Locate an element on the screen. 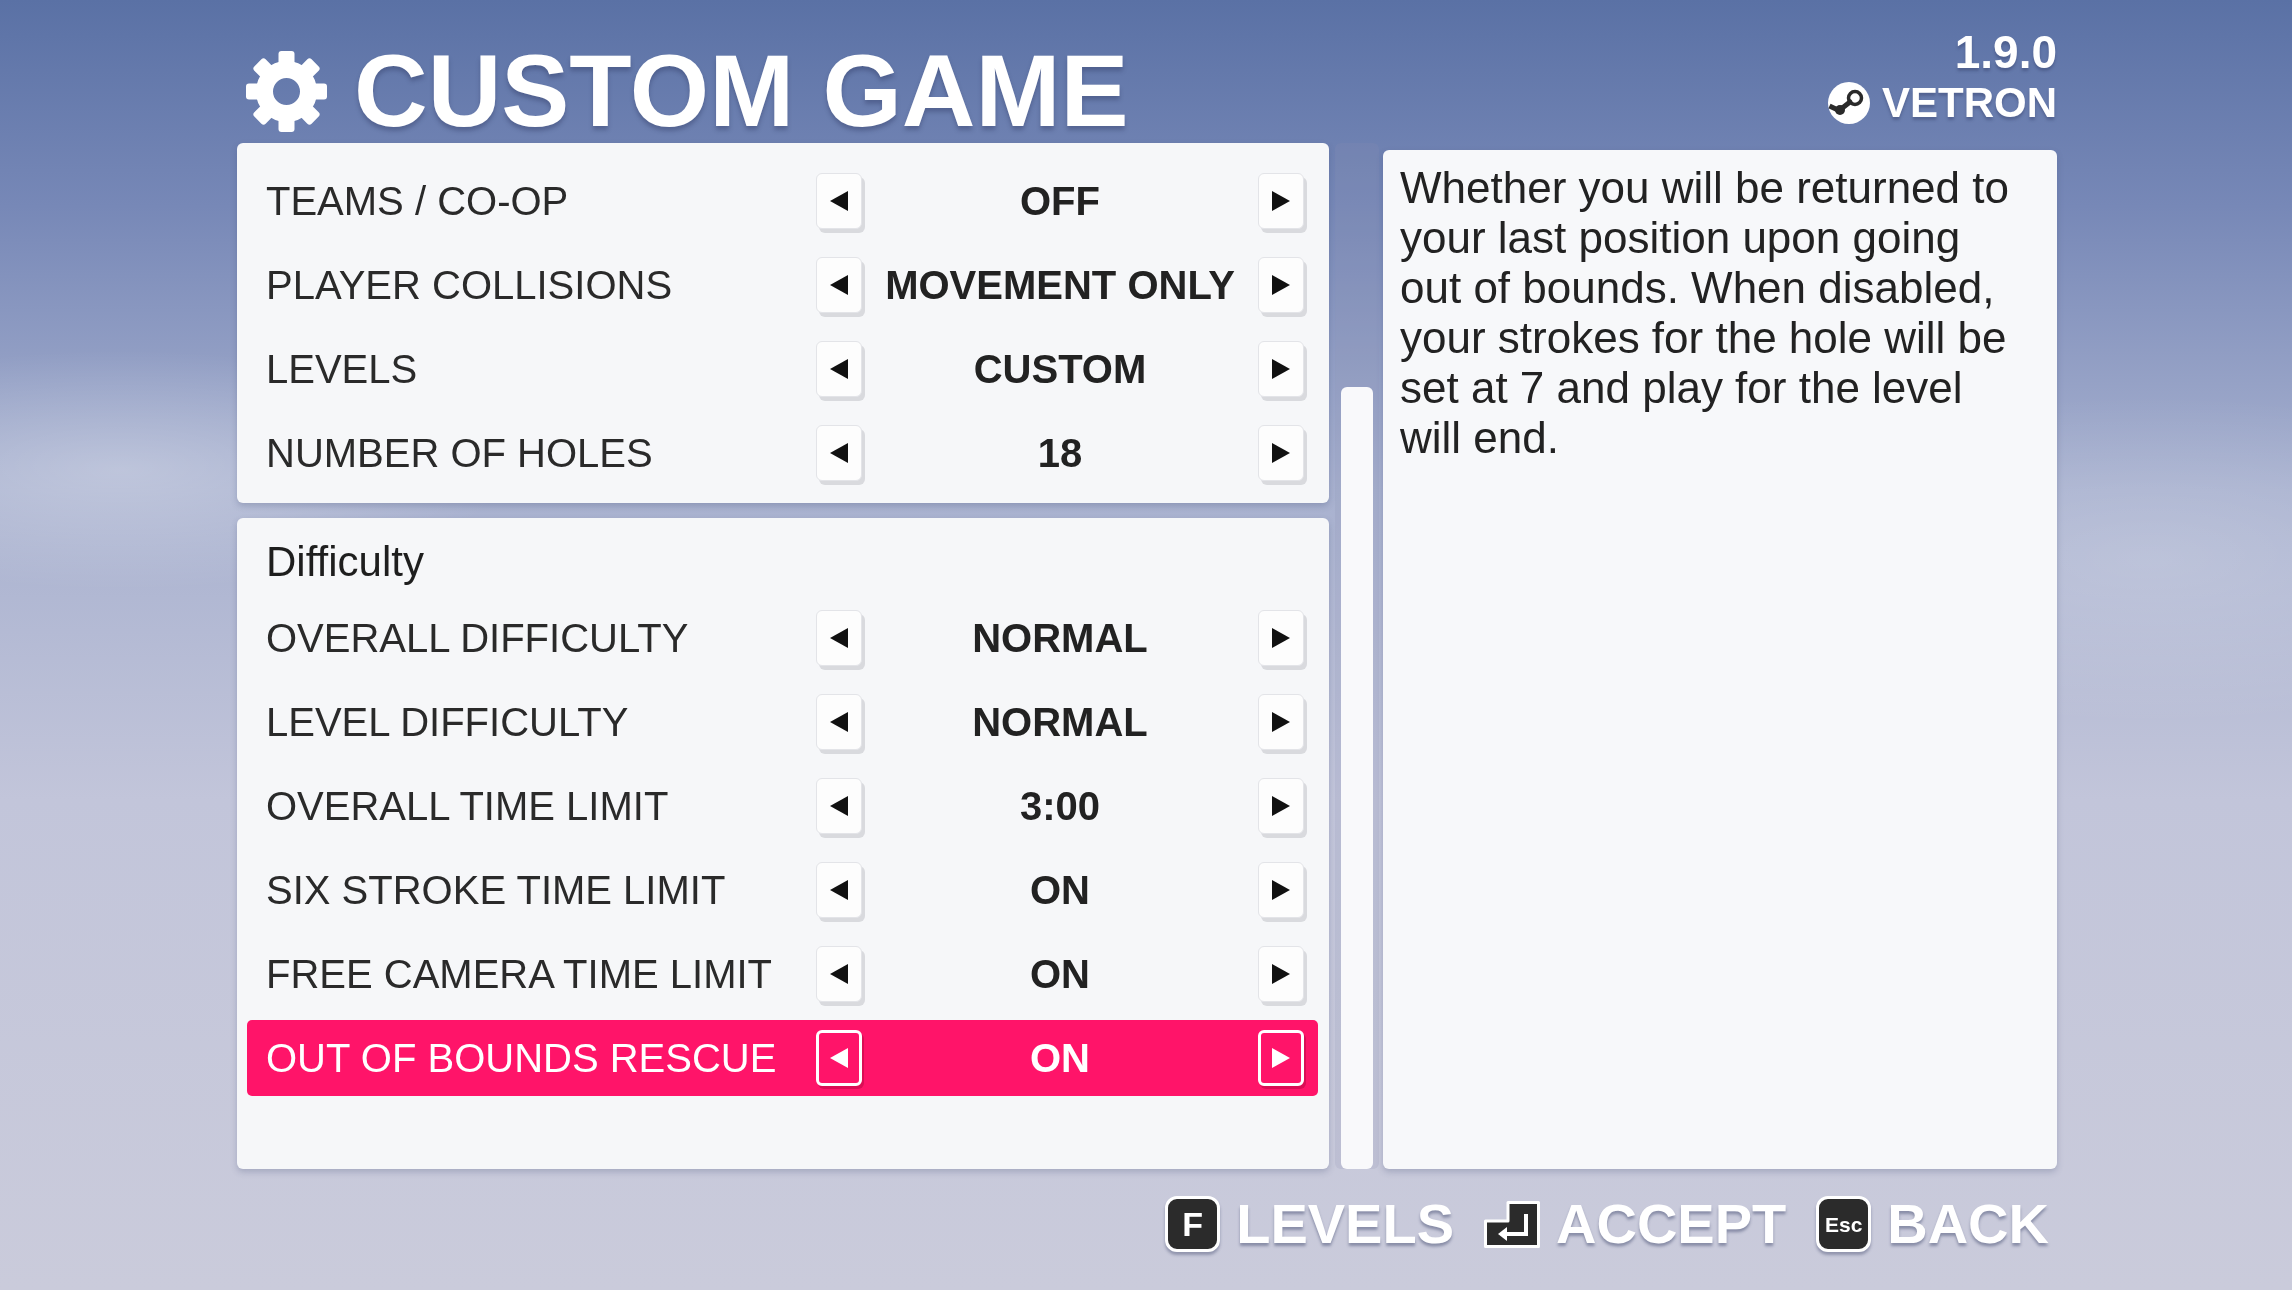  setting-label: OVERALL TIME LIMIT is located at coordinates (468, 806).